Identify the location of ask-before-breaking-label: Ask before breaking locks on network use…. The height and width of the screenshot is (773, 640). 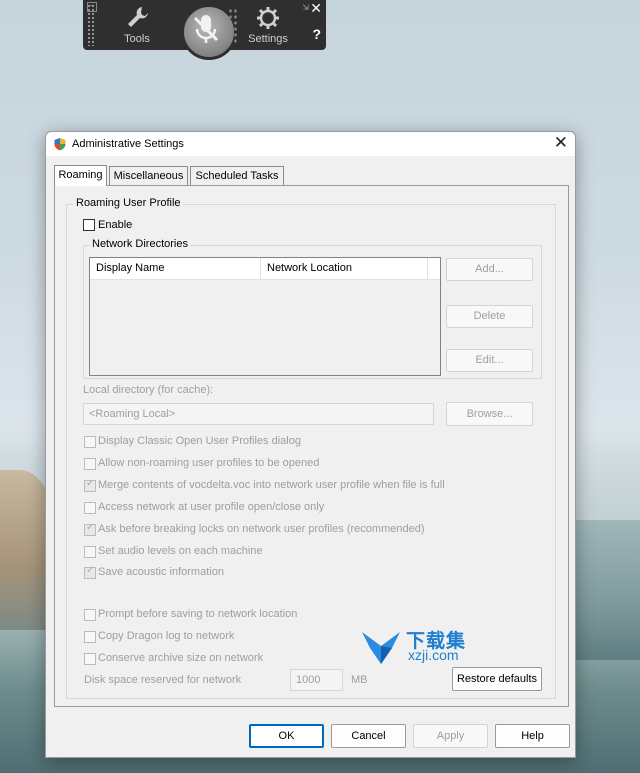
(261, 529).